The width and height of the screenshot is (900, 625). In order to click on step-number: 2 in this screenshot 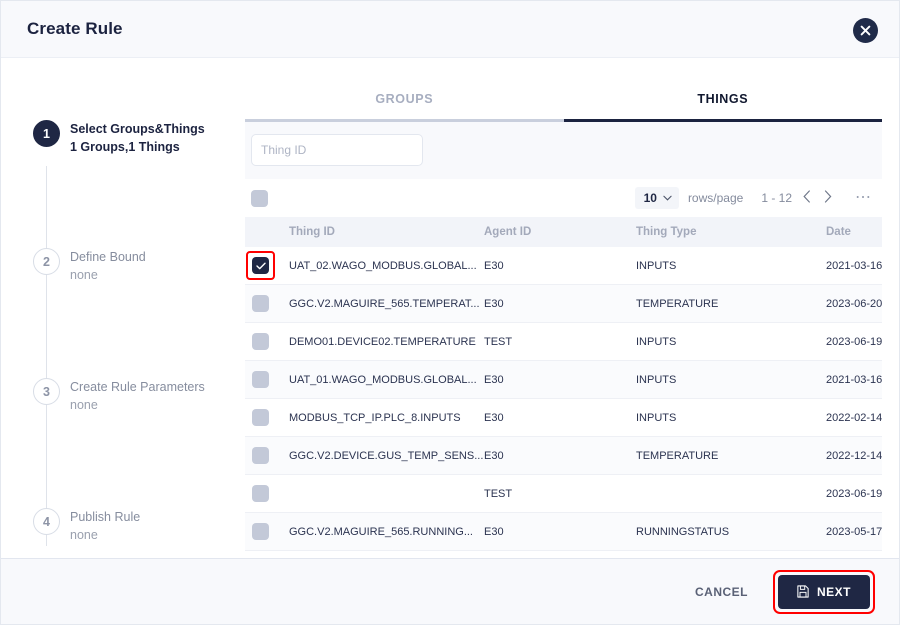, I will do `click(46, 261)`.